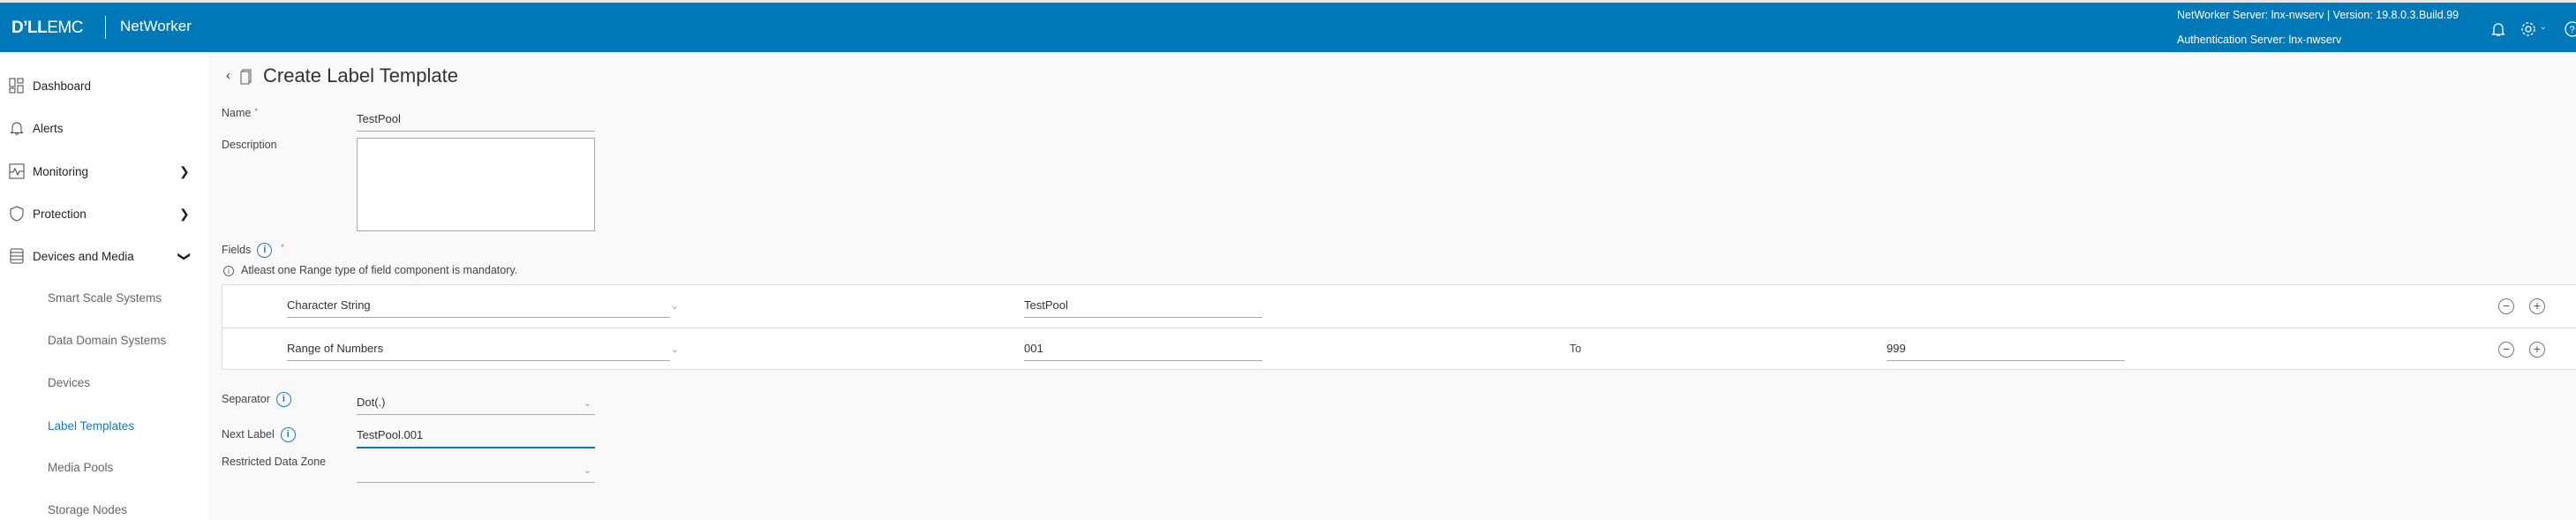  I want to click on dashboard-icon, so click(16, 86).